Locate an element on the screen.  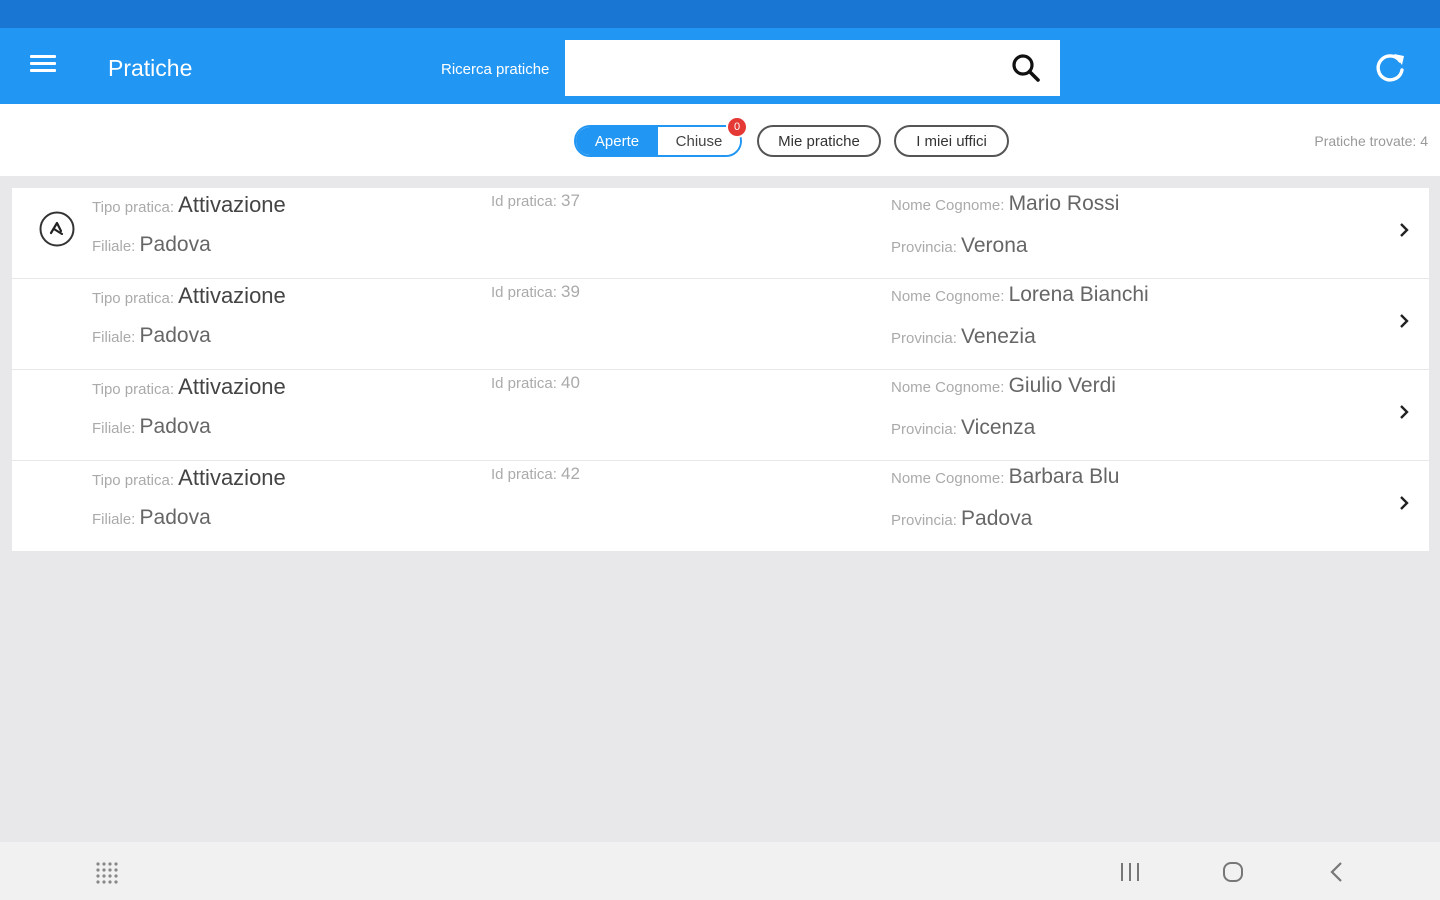
provincia-field: Provincia: Verona is located at coordinates (959, 246).